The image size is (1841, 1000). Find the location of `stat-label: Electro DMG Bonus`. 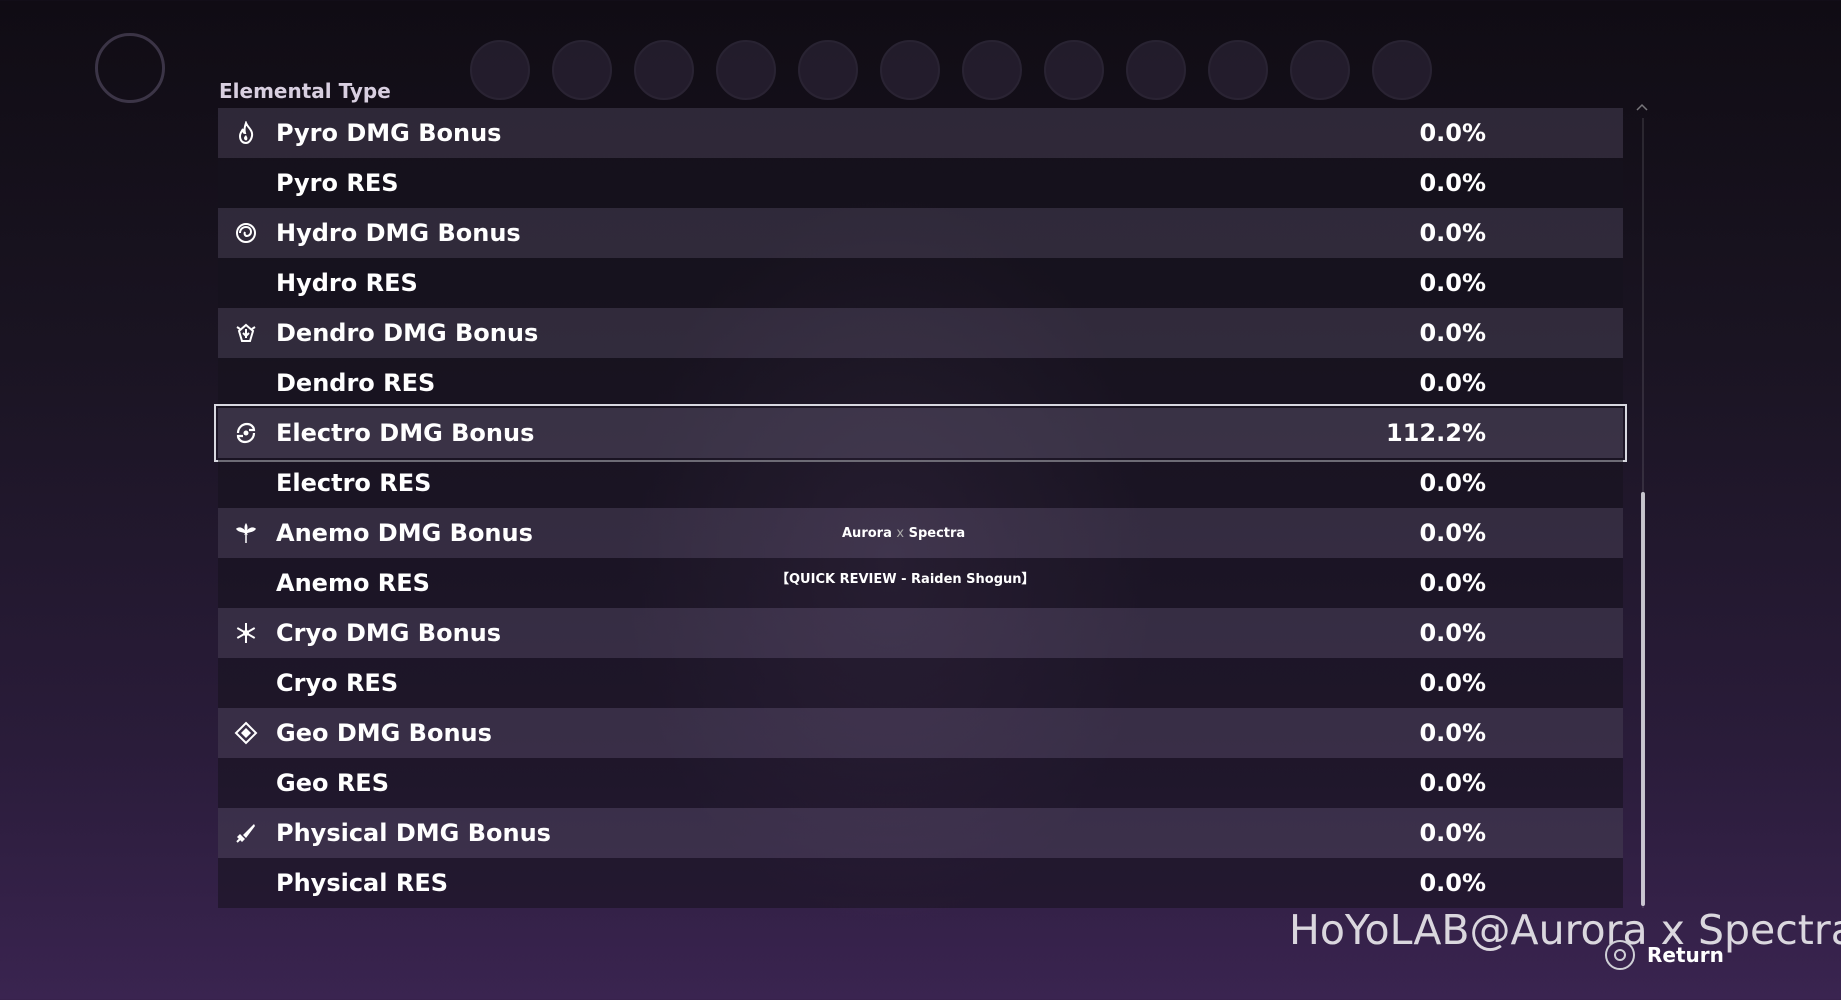

stat-label: Electro DMG Bonus is located at coordinates (405, 433).